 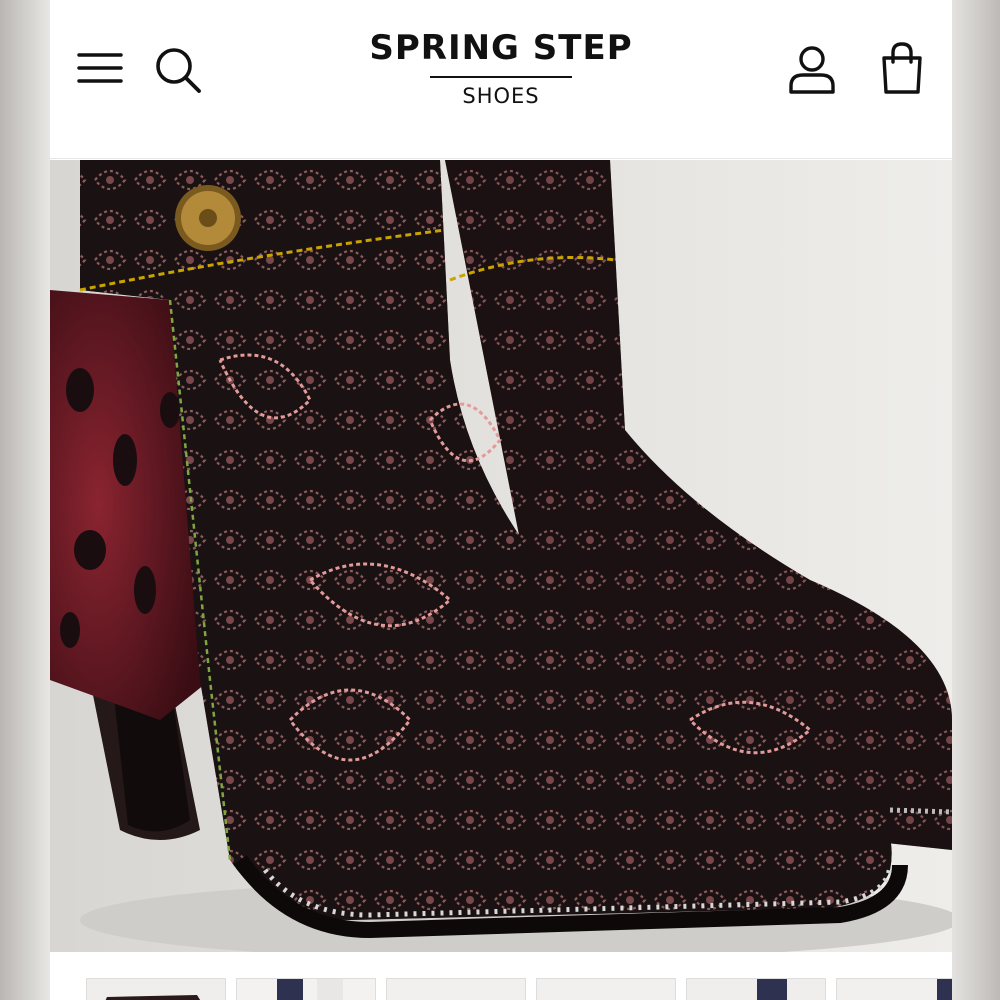 What do you see at coordinates (501, 77) in the screenshot?
I see `brand-divider` at bounding box center [501, 77].